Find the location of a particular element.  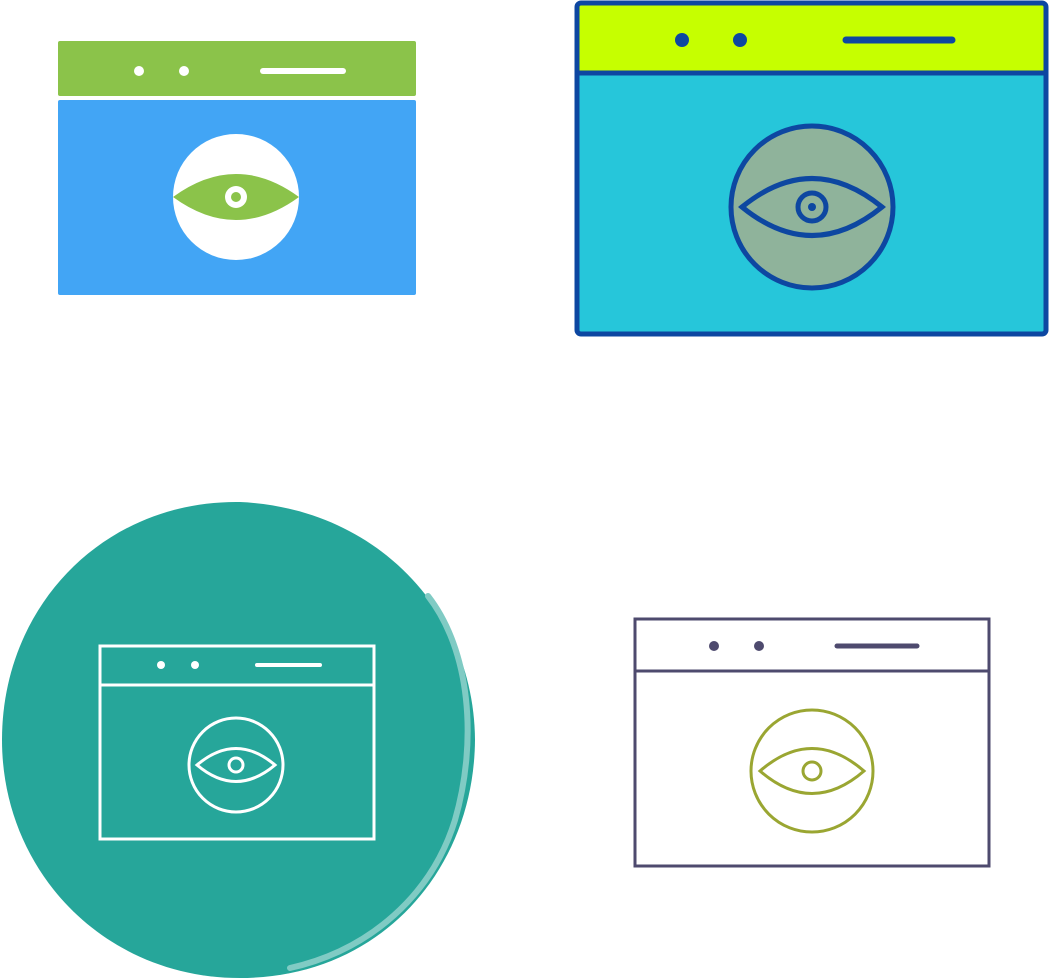

window-address-bar is located at coordinates (303, 71).